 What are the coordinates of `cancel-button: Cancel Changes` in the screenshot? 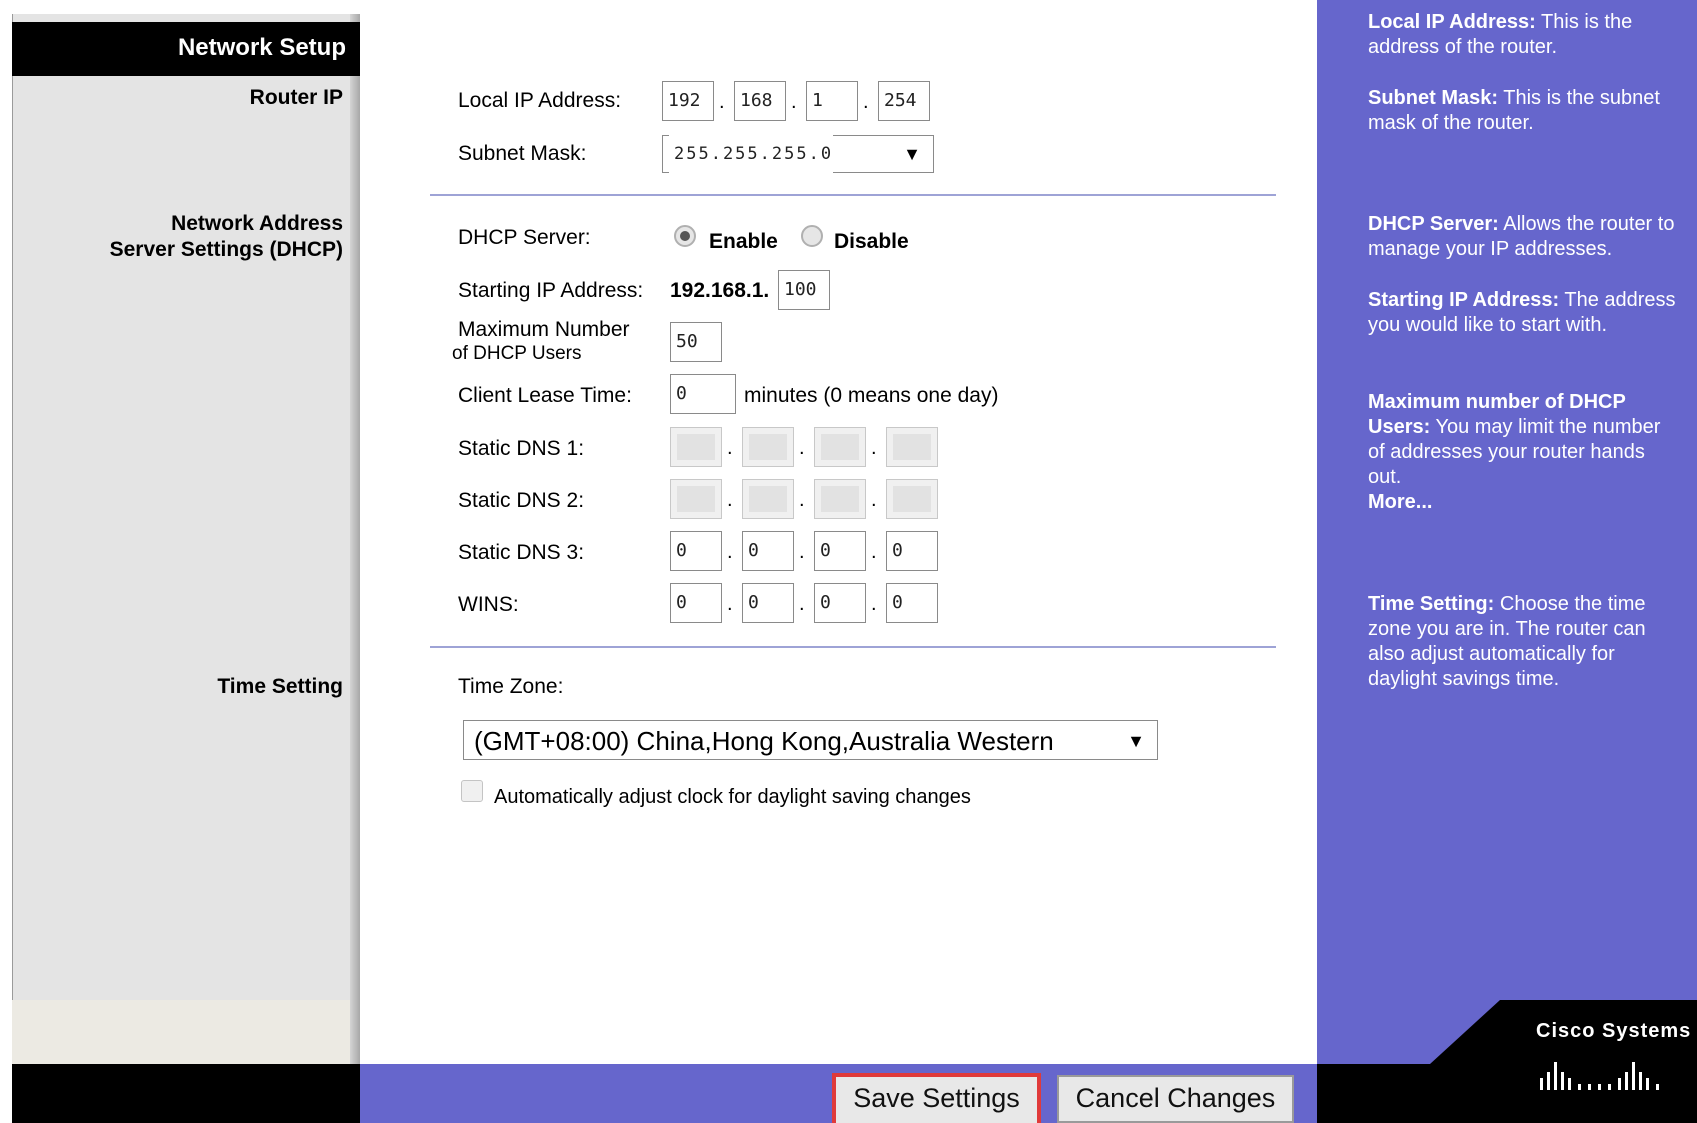 It's located at (1175, 1099).